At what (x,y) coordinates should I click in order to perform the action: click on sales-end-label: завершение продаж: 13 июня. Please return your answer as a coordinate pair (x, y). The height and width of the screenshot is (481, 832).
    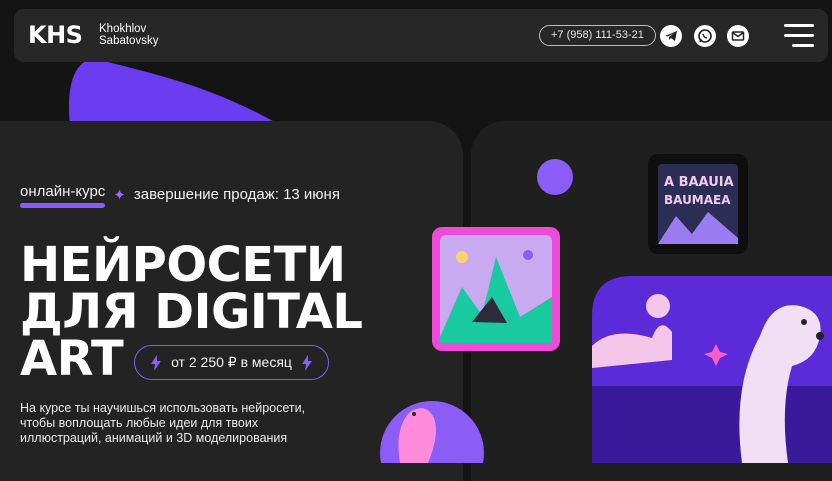
    Looking at the image, I should click on (236, 194).